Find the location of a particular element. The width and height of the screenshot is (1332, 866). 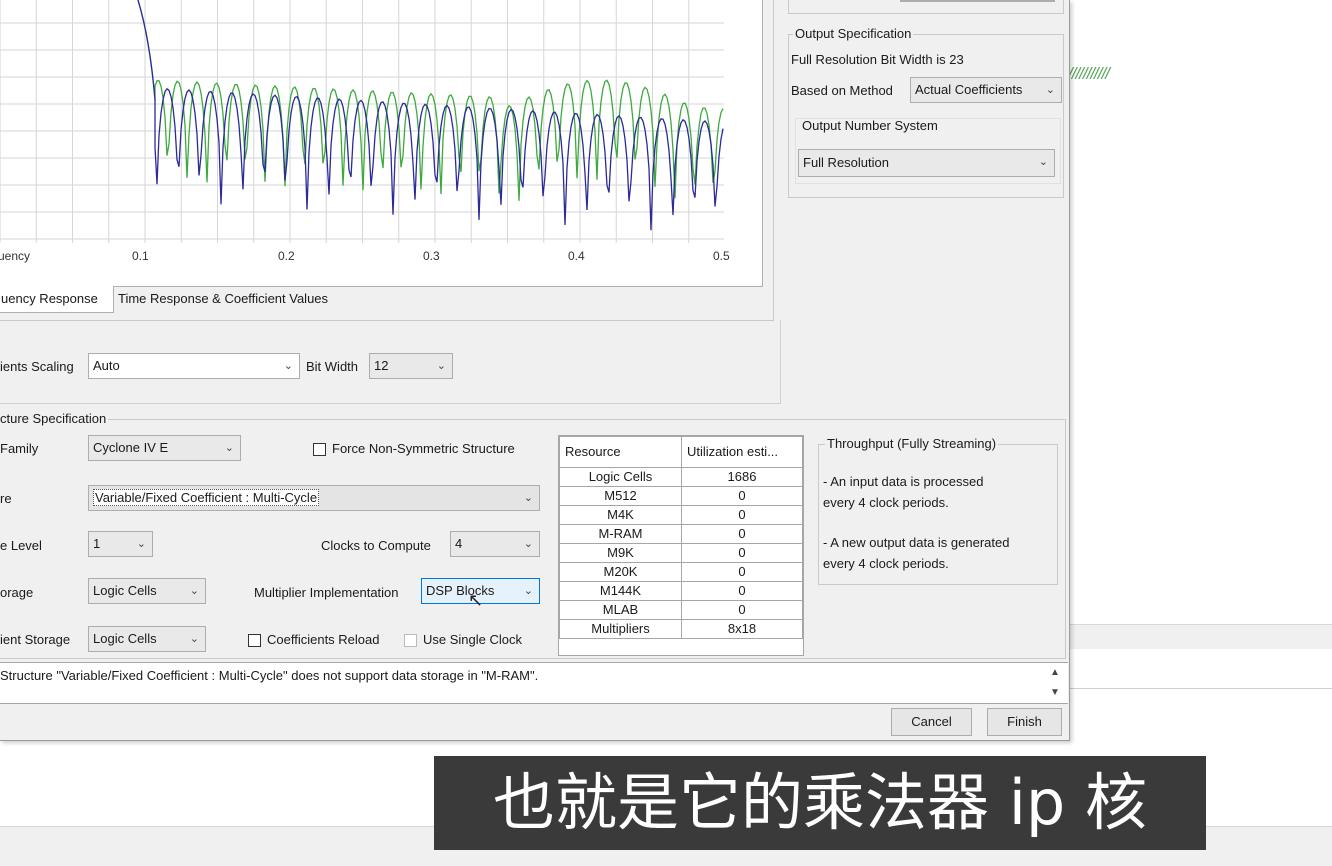

coefficients-scaling-label: ients Scaling is located at coordinates (37, 366).